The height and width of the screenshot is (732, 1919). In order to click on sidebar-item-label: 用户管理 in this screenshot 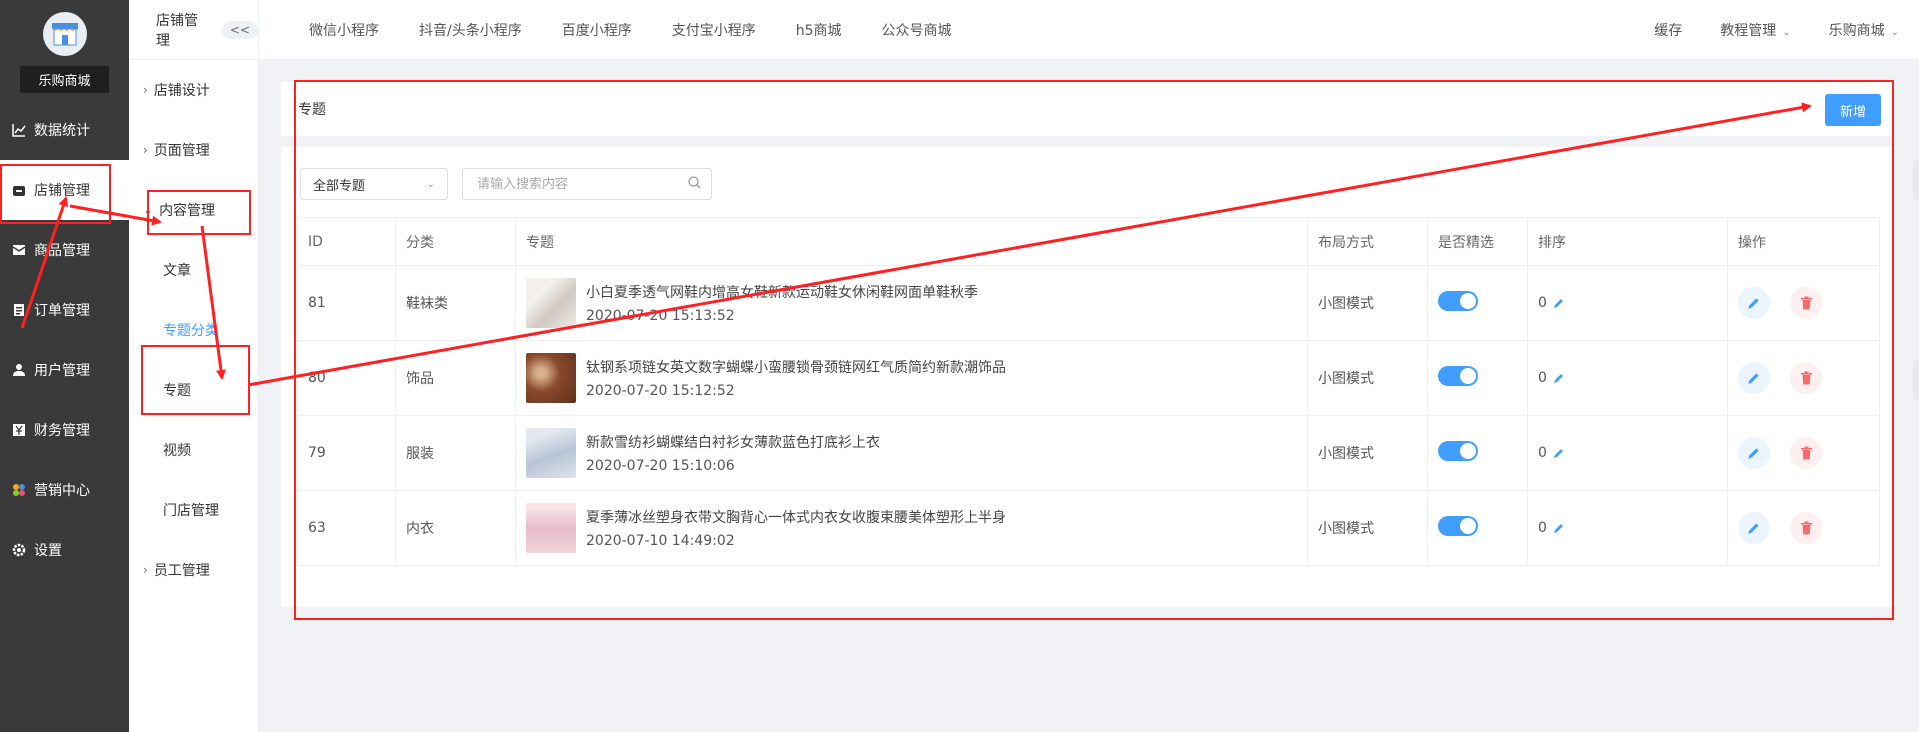, I will do `click(62, 371)`.